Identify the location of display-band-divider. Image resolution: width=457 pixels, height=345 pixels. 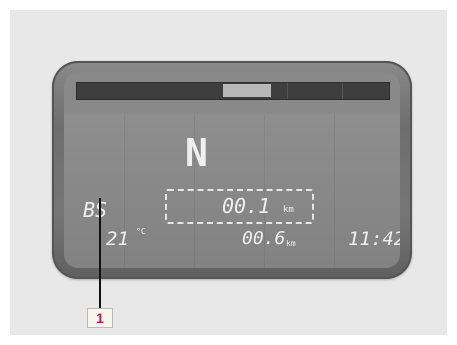
(334, 191).